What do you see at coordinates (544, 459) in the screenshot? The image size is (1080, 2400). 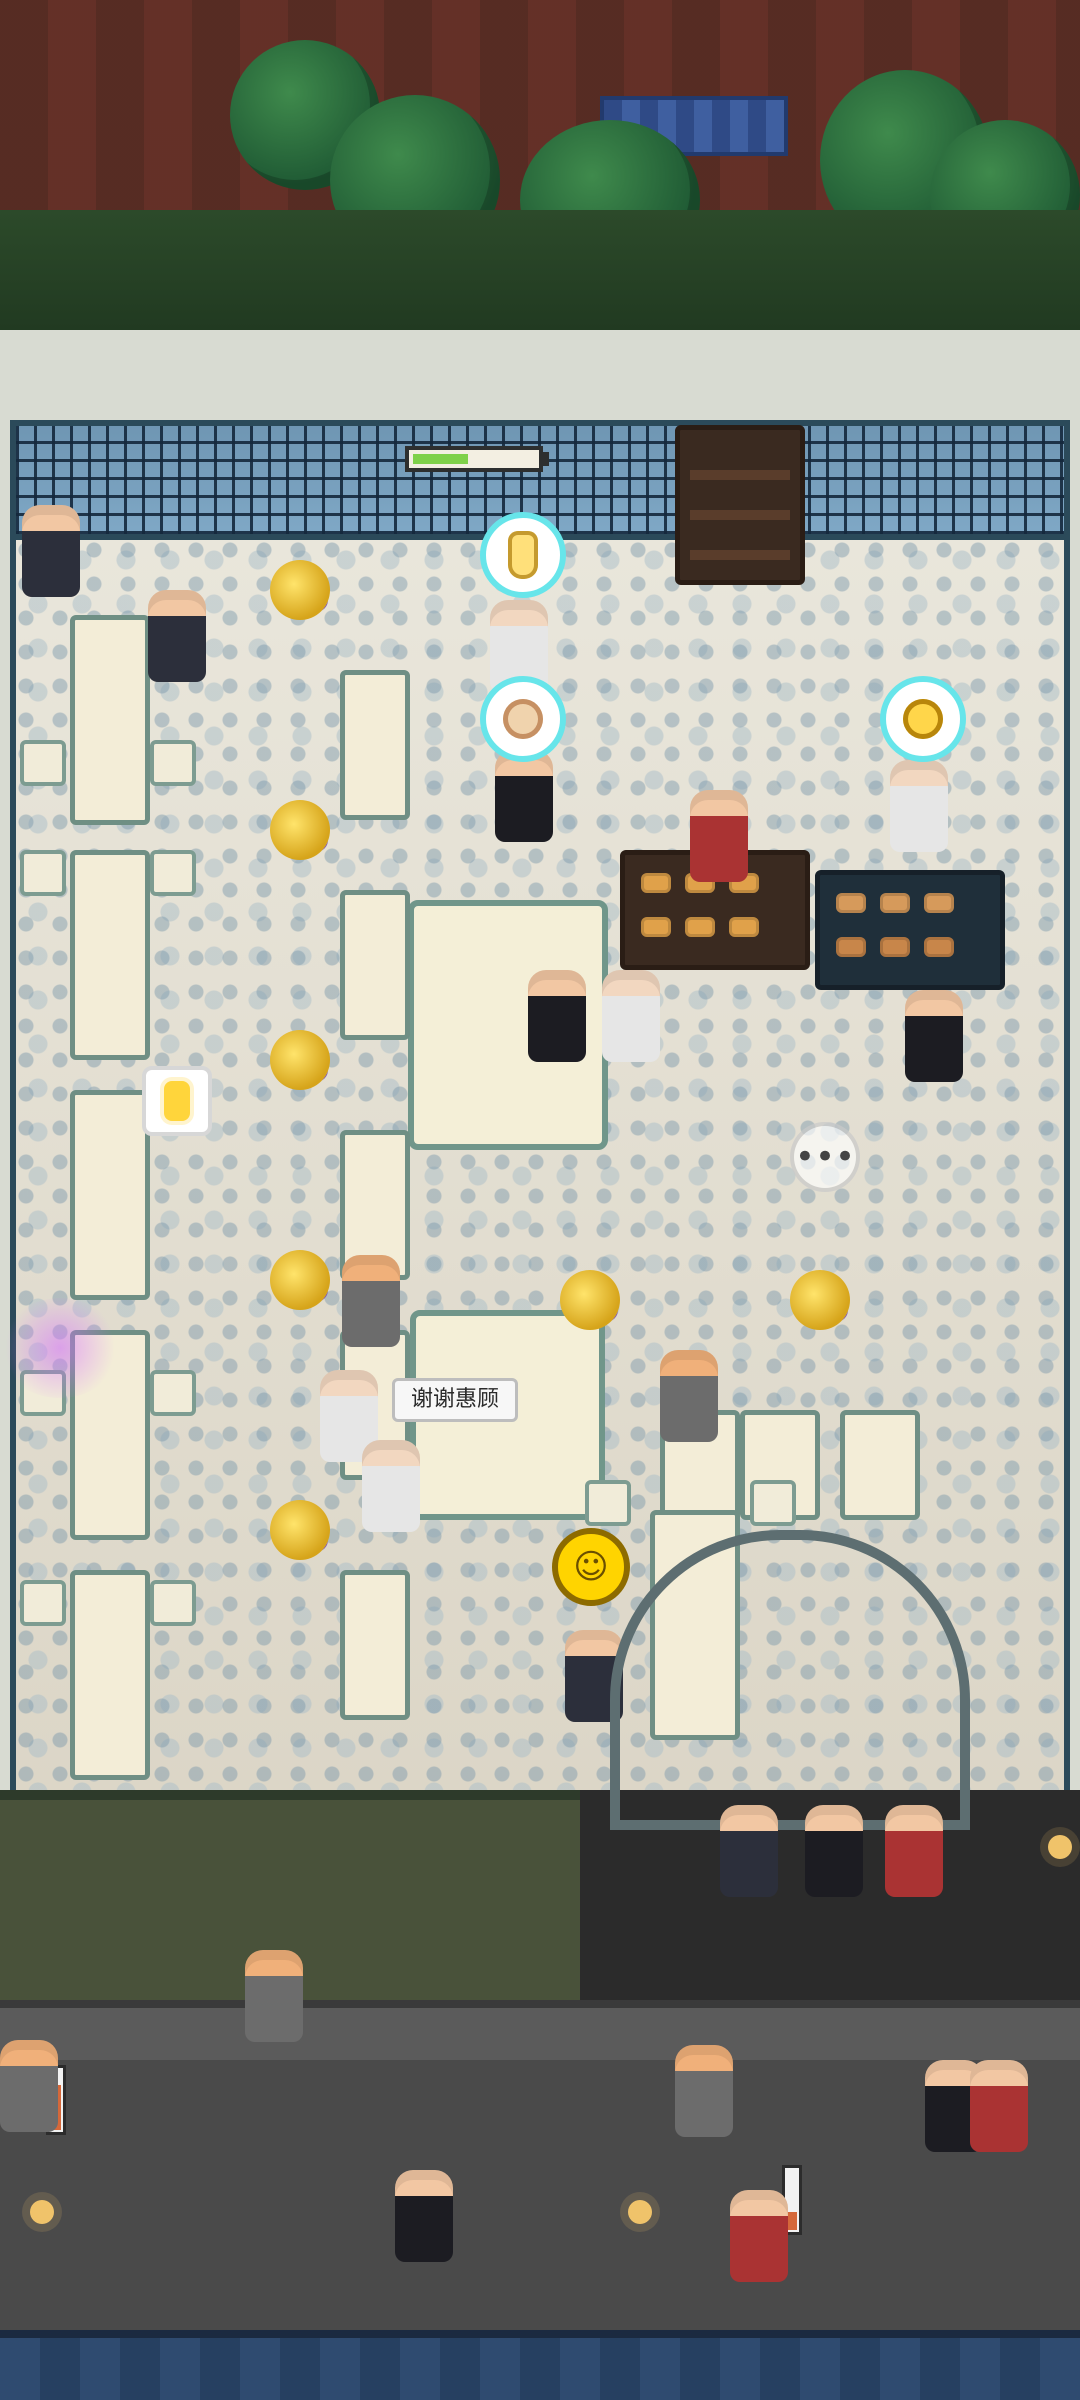 I see `progress-cap` at bounding box center [544, 459].